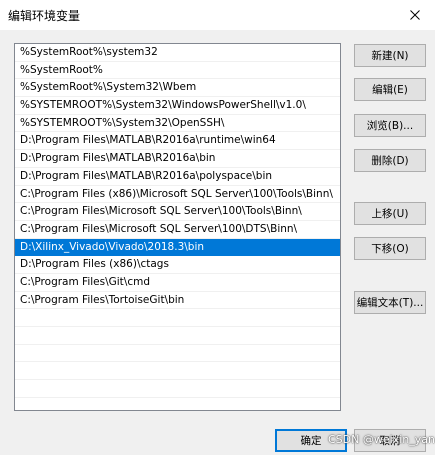 The image size is (435, 455). I want to click on list-item: %SystemRoot%\System32\Wbem, so click(177, 88).